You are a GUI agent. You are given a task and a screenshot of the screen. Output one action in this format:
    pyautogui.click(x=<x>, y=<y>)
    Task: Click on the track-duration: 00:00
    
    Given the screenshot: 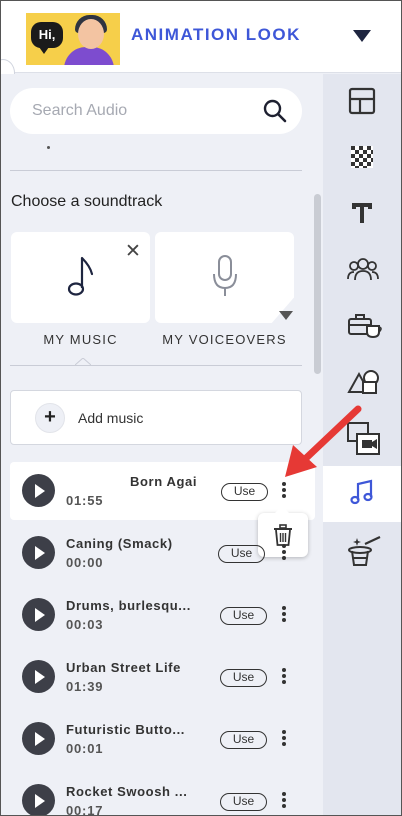 What is the action you would take?
    pyautogui.click(x=85, y=562)
    